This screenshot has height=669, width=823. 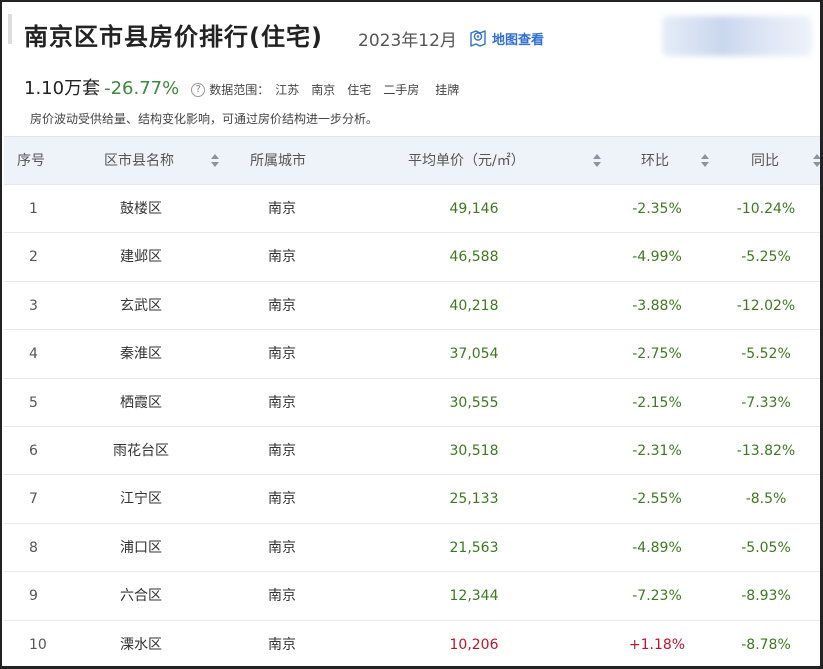 What do you see at coordinates (657, 209) in the screenshot?
I see `mom-change: -2.35%` at bounding box center [657, 209].